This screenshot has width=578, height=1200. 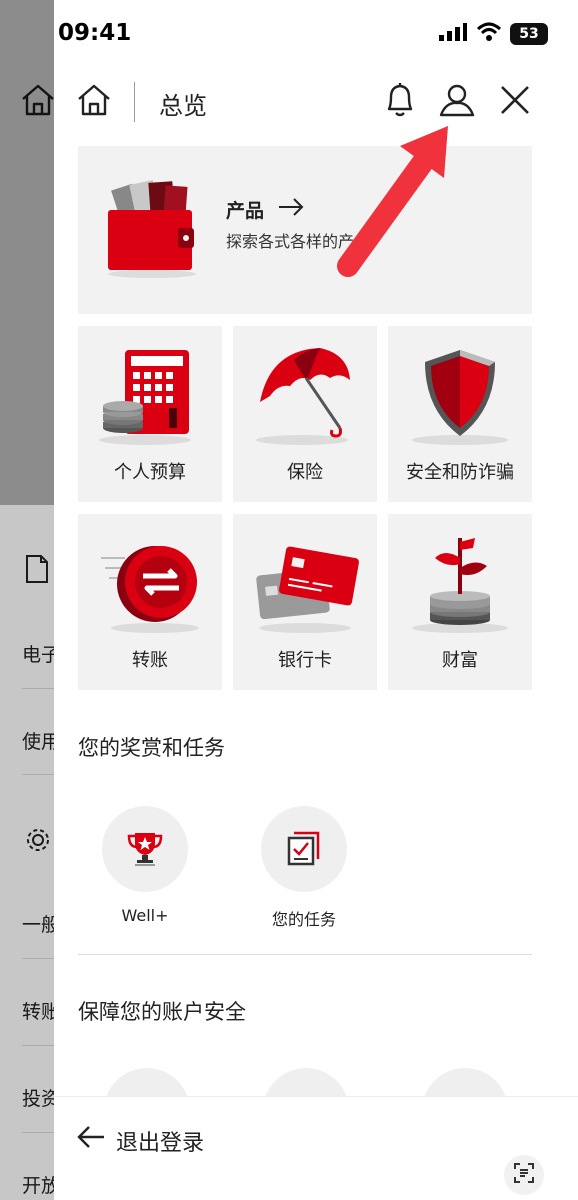 I want to click on reward-label: Well+, so click(x=145, y=915).